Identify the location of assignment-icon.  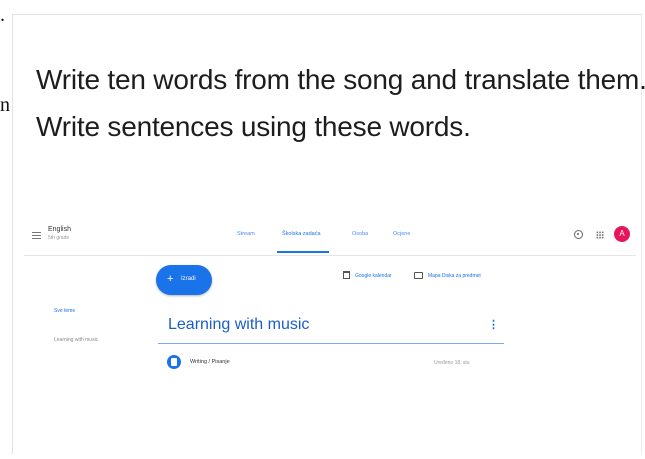
(174, 362).